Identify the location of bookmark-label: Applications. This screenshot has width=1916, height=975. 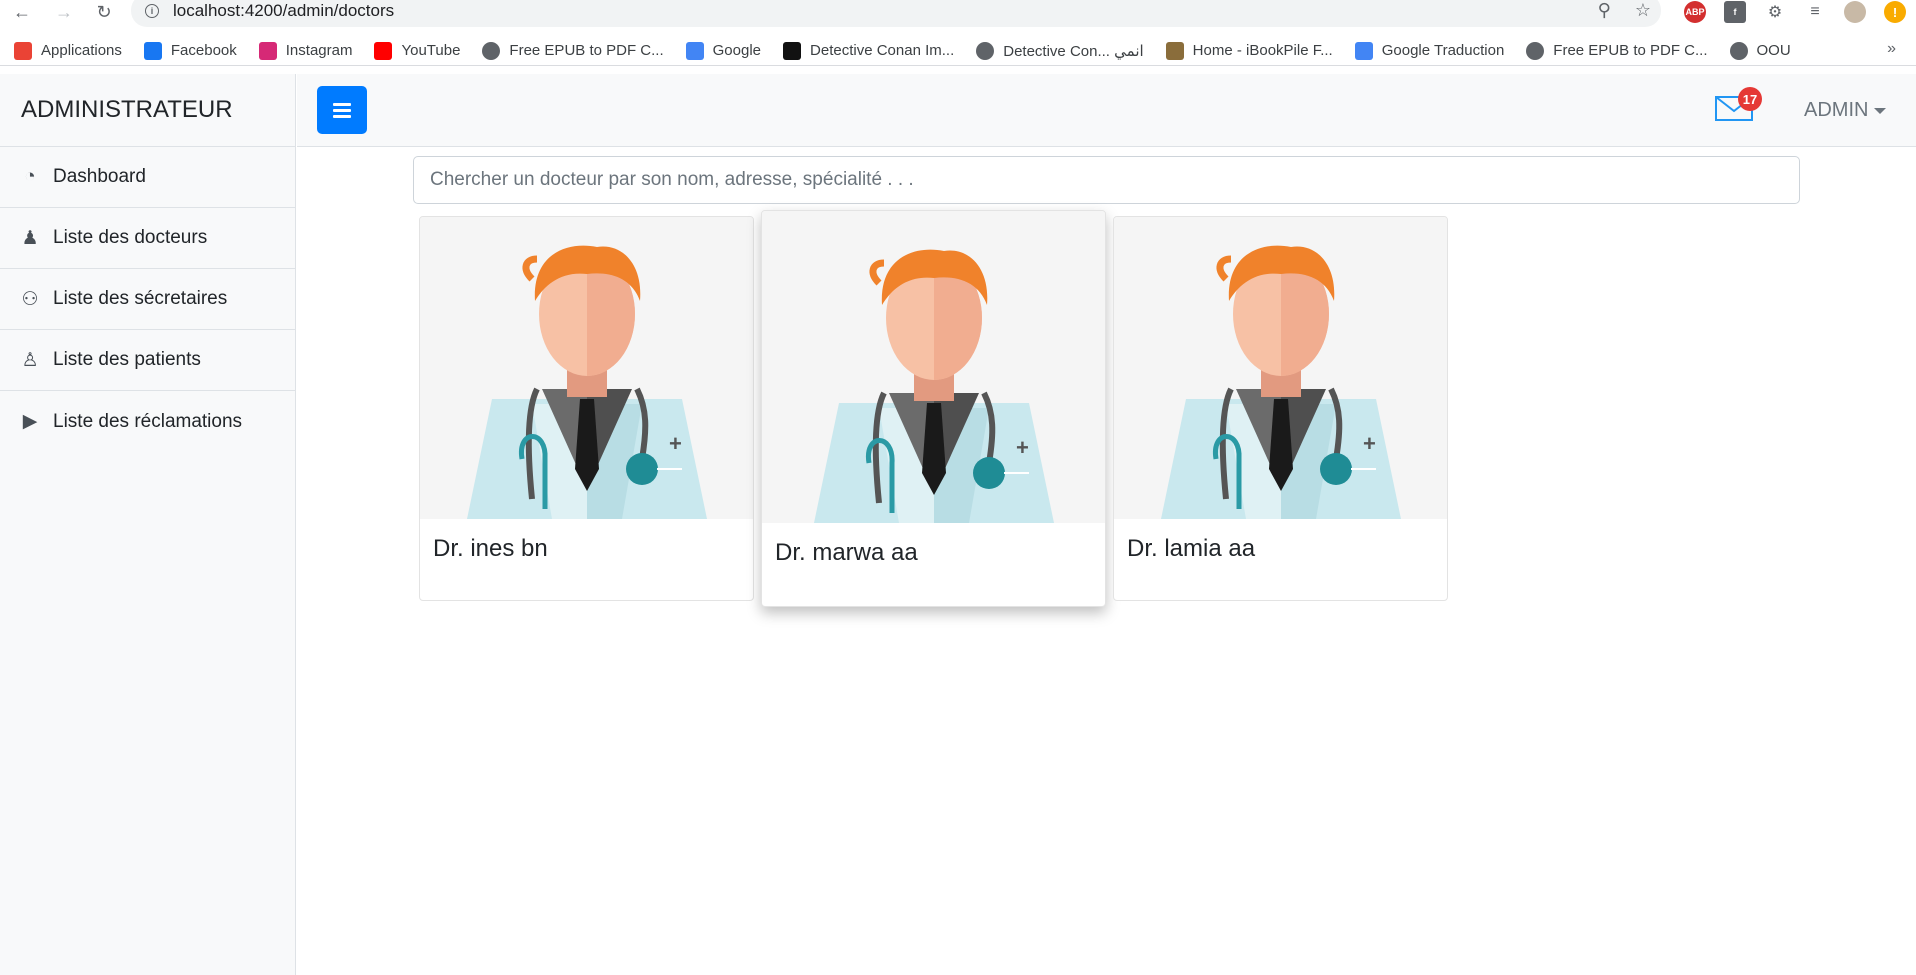
(81, 50).